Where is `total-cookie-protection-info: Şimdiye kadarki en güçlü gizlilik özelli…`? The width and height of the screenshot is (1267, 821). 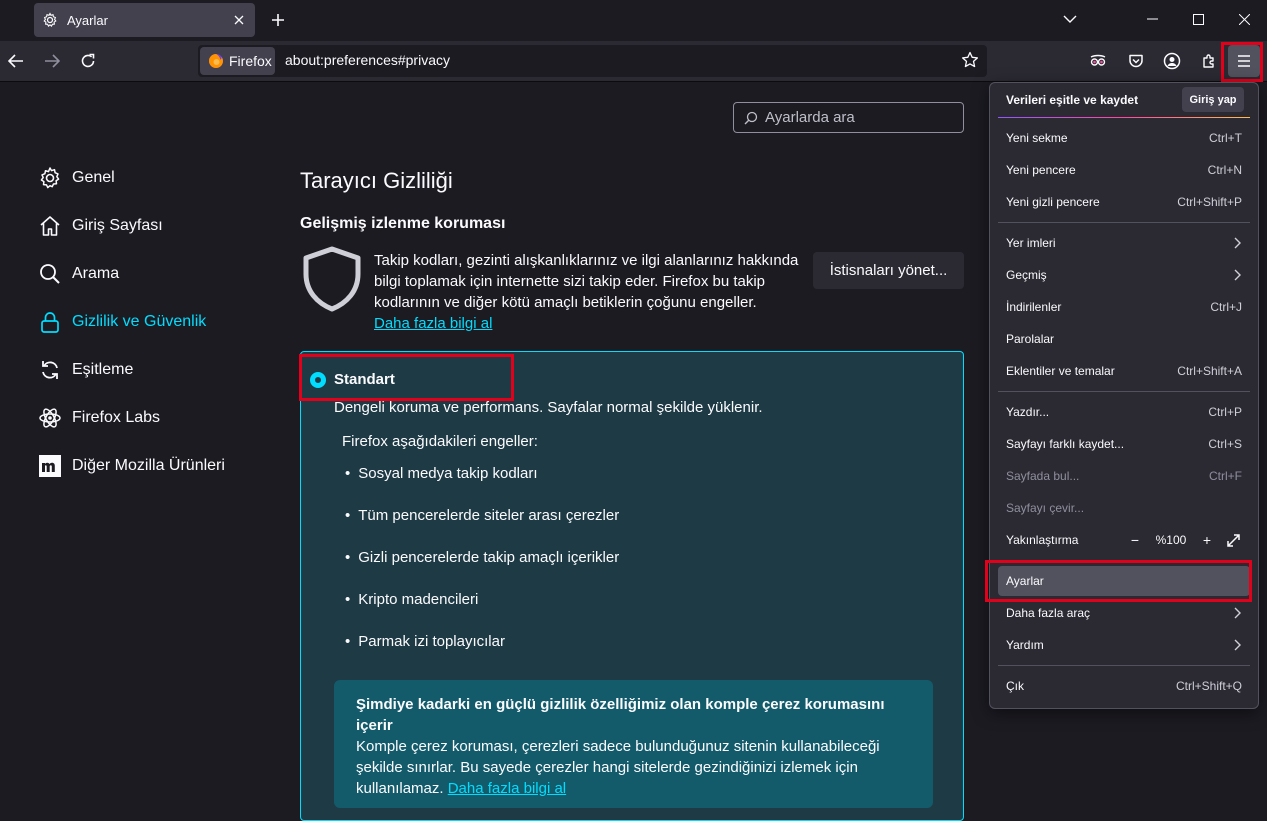
total-cookie-protection-info: Şimdiye kadarki en güçlü gizlilik özelli… is located at coordinates (633, 744).